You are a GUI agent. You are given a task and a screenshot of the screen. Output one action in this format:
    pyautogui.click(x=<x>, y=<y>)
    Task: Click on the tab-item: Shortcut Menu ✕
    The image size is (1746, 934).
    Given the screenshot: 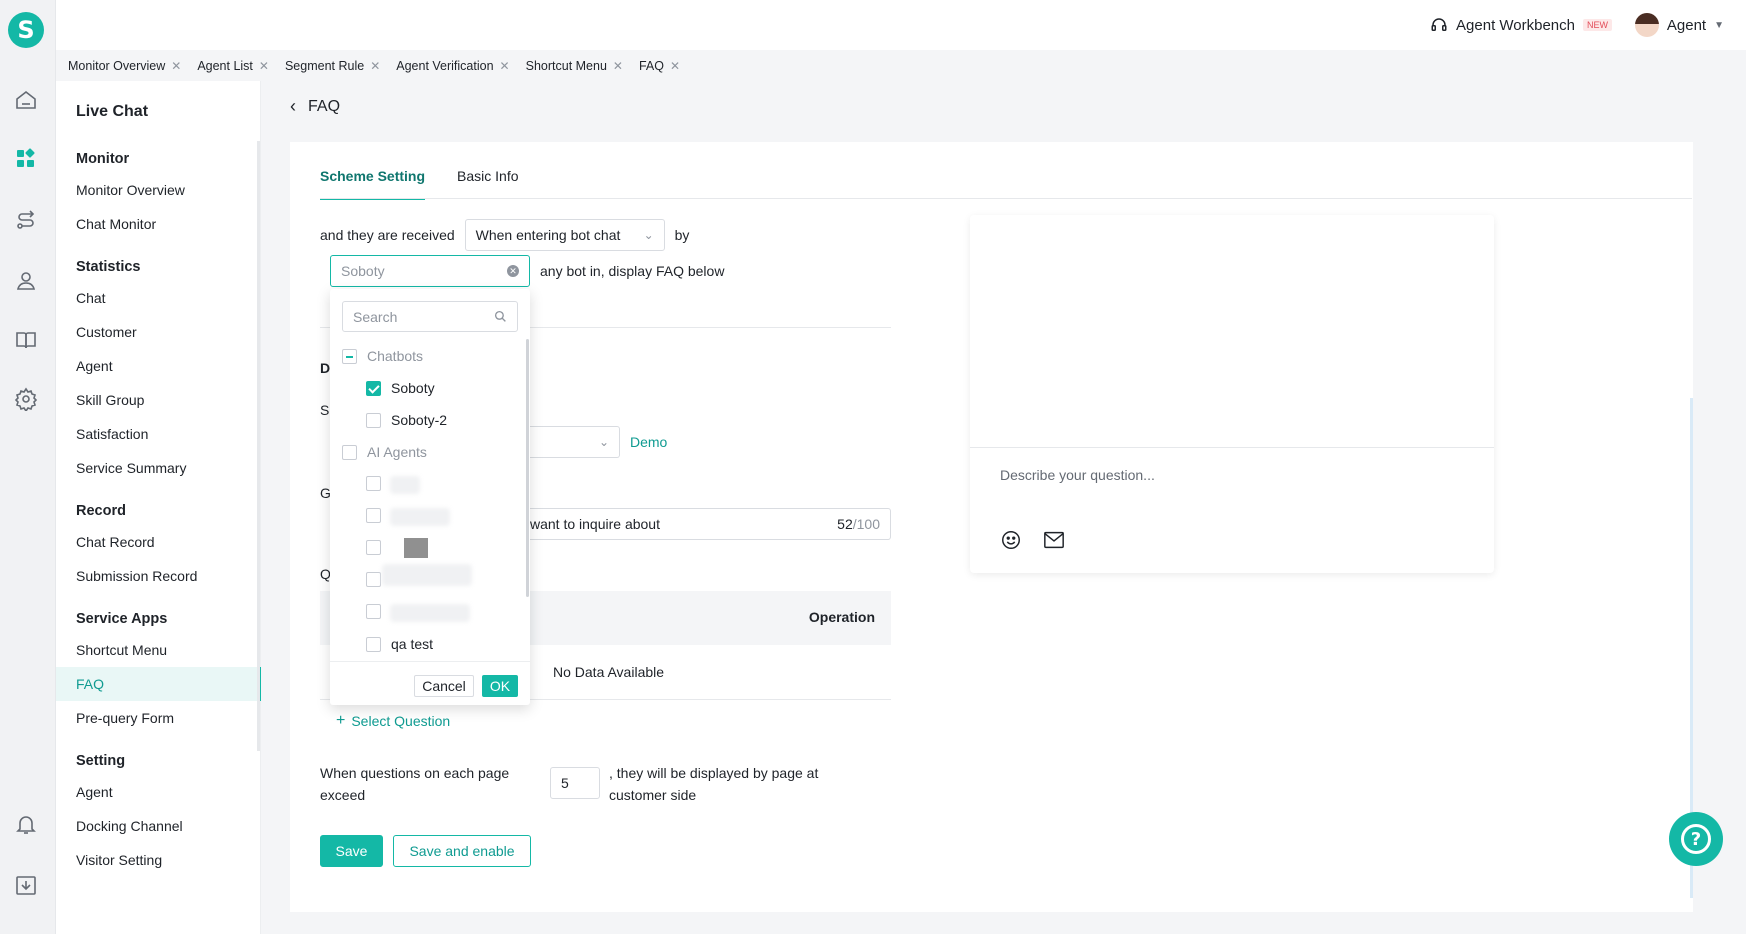 What is the action you would take?
    pyautogui.click(x=574, y=66)
    